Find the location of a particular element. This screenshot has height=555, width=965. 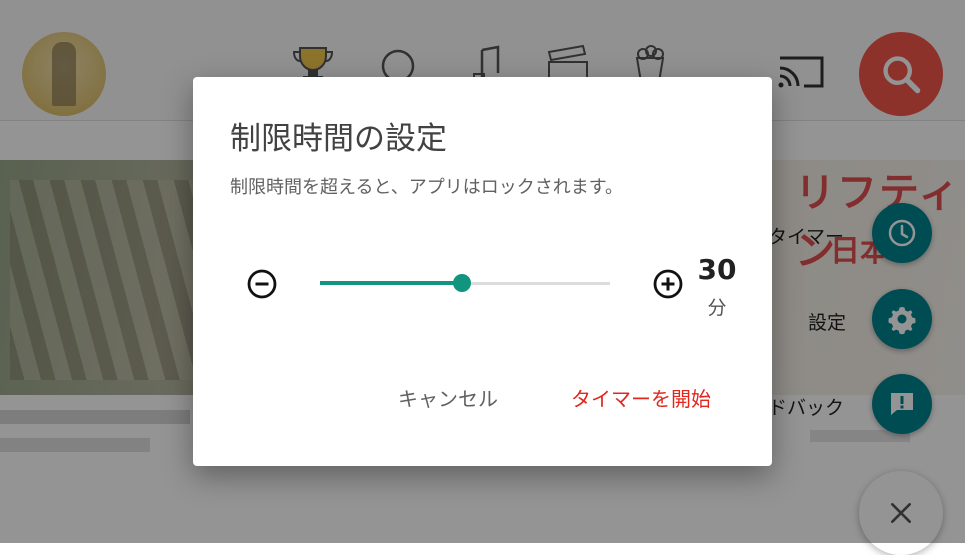

time-slider is located at coordinates (465, 283).